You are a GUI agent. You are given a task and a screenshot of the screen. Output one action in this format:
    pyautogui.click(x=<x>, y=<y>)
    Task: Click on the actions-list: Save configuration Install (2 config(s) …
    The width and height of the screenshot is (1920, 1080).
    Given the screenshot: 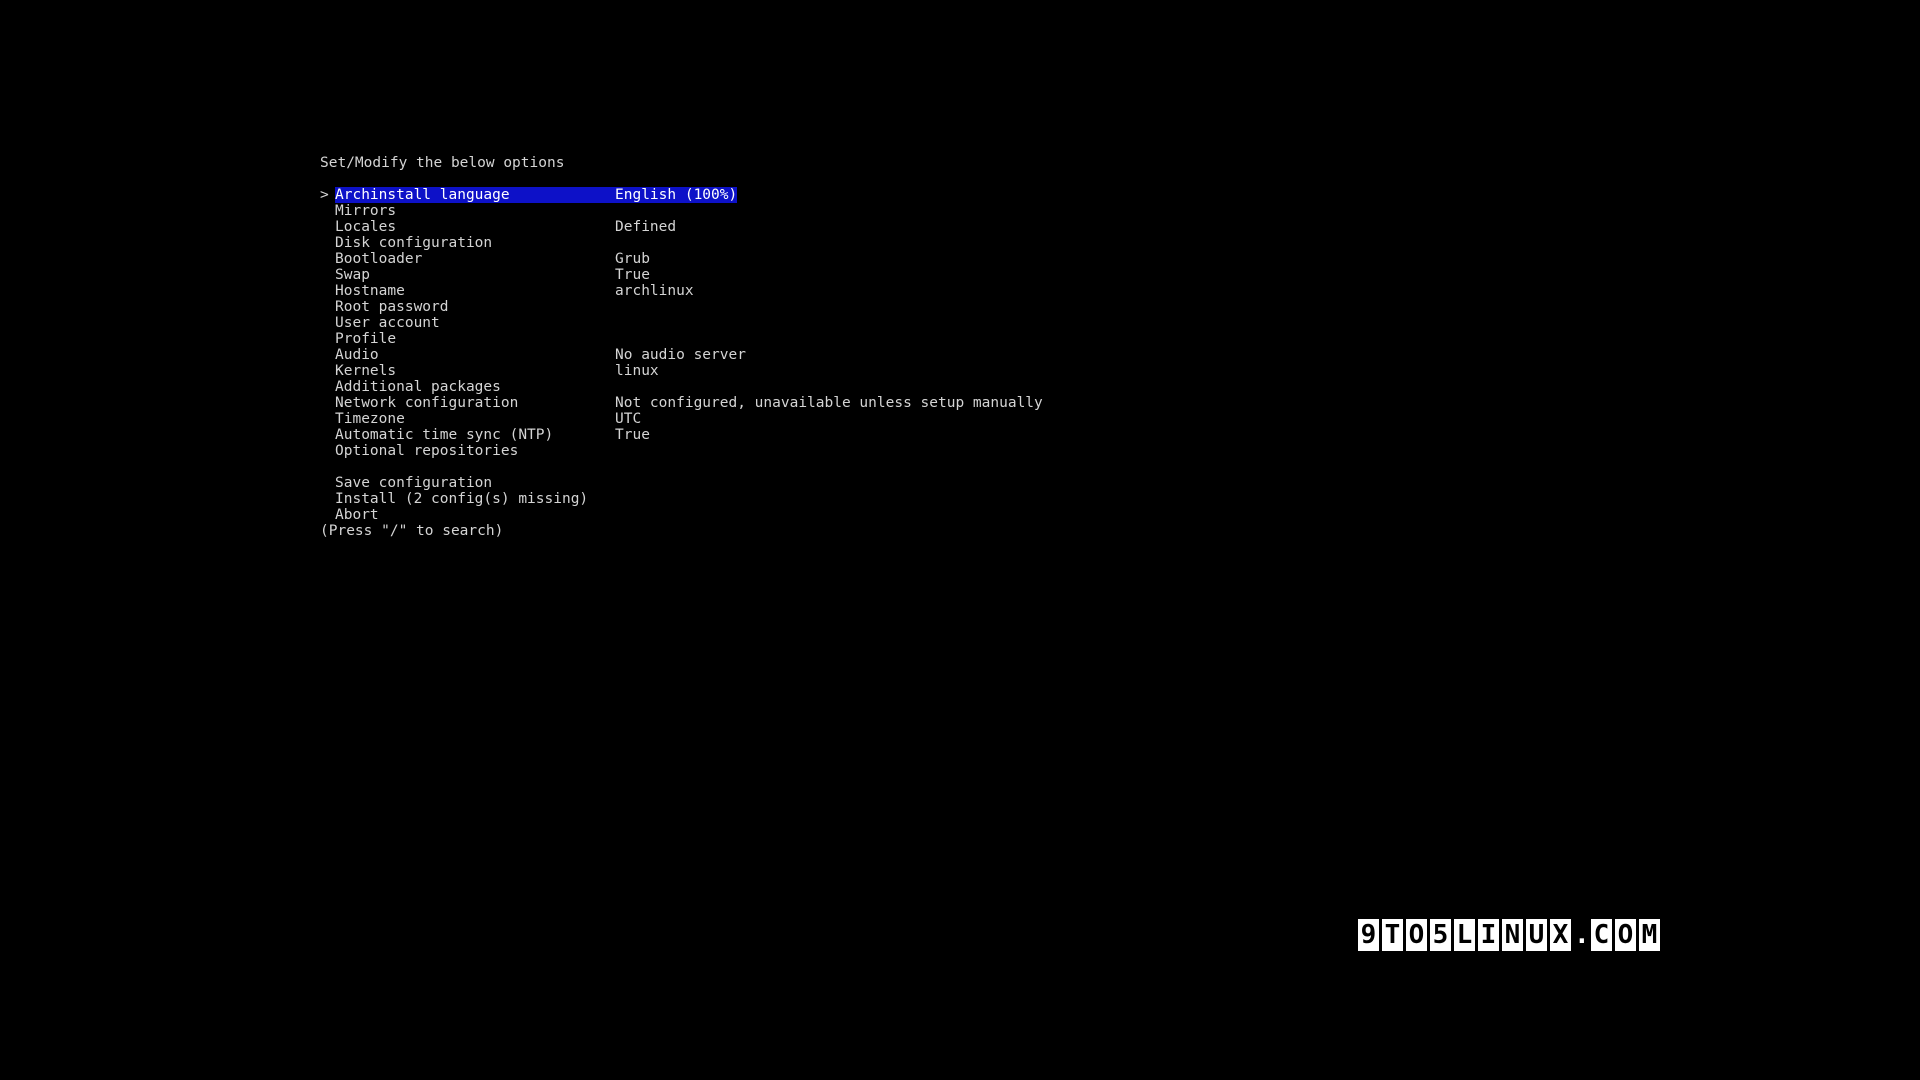 What is the action you would take?
    pyautogui.click(x=770, y=499)
    